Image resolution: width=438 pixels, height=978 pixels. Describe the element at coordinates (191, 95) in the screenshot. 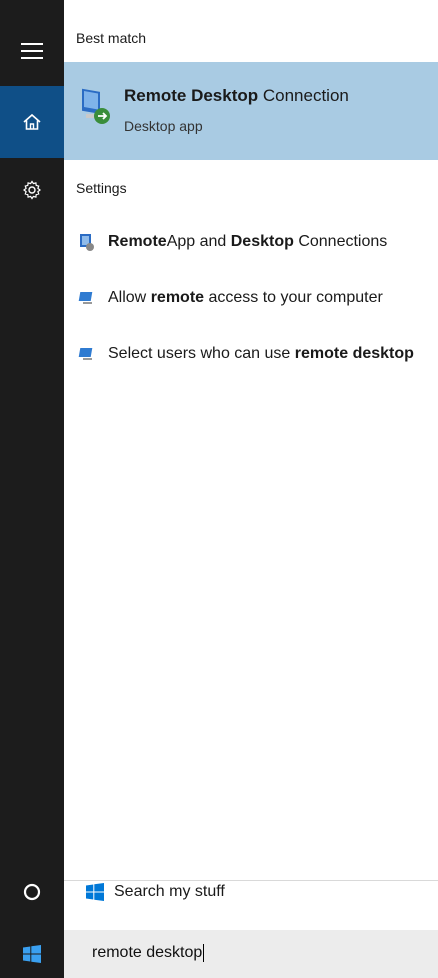

I see `best-match-title-bold: Remote Desktop` at that location.